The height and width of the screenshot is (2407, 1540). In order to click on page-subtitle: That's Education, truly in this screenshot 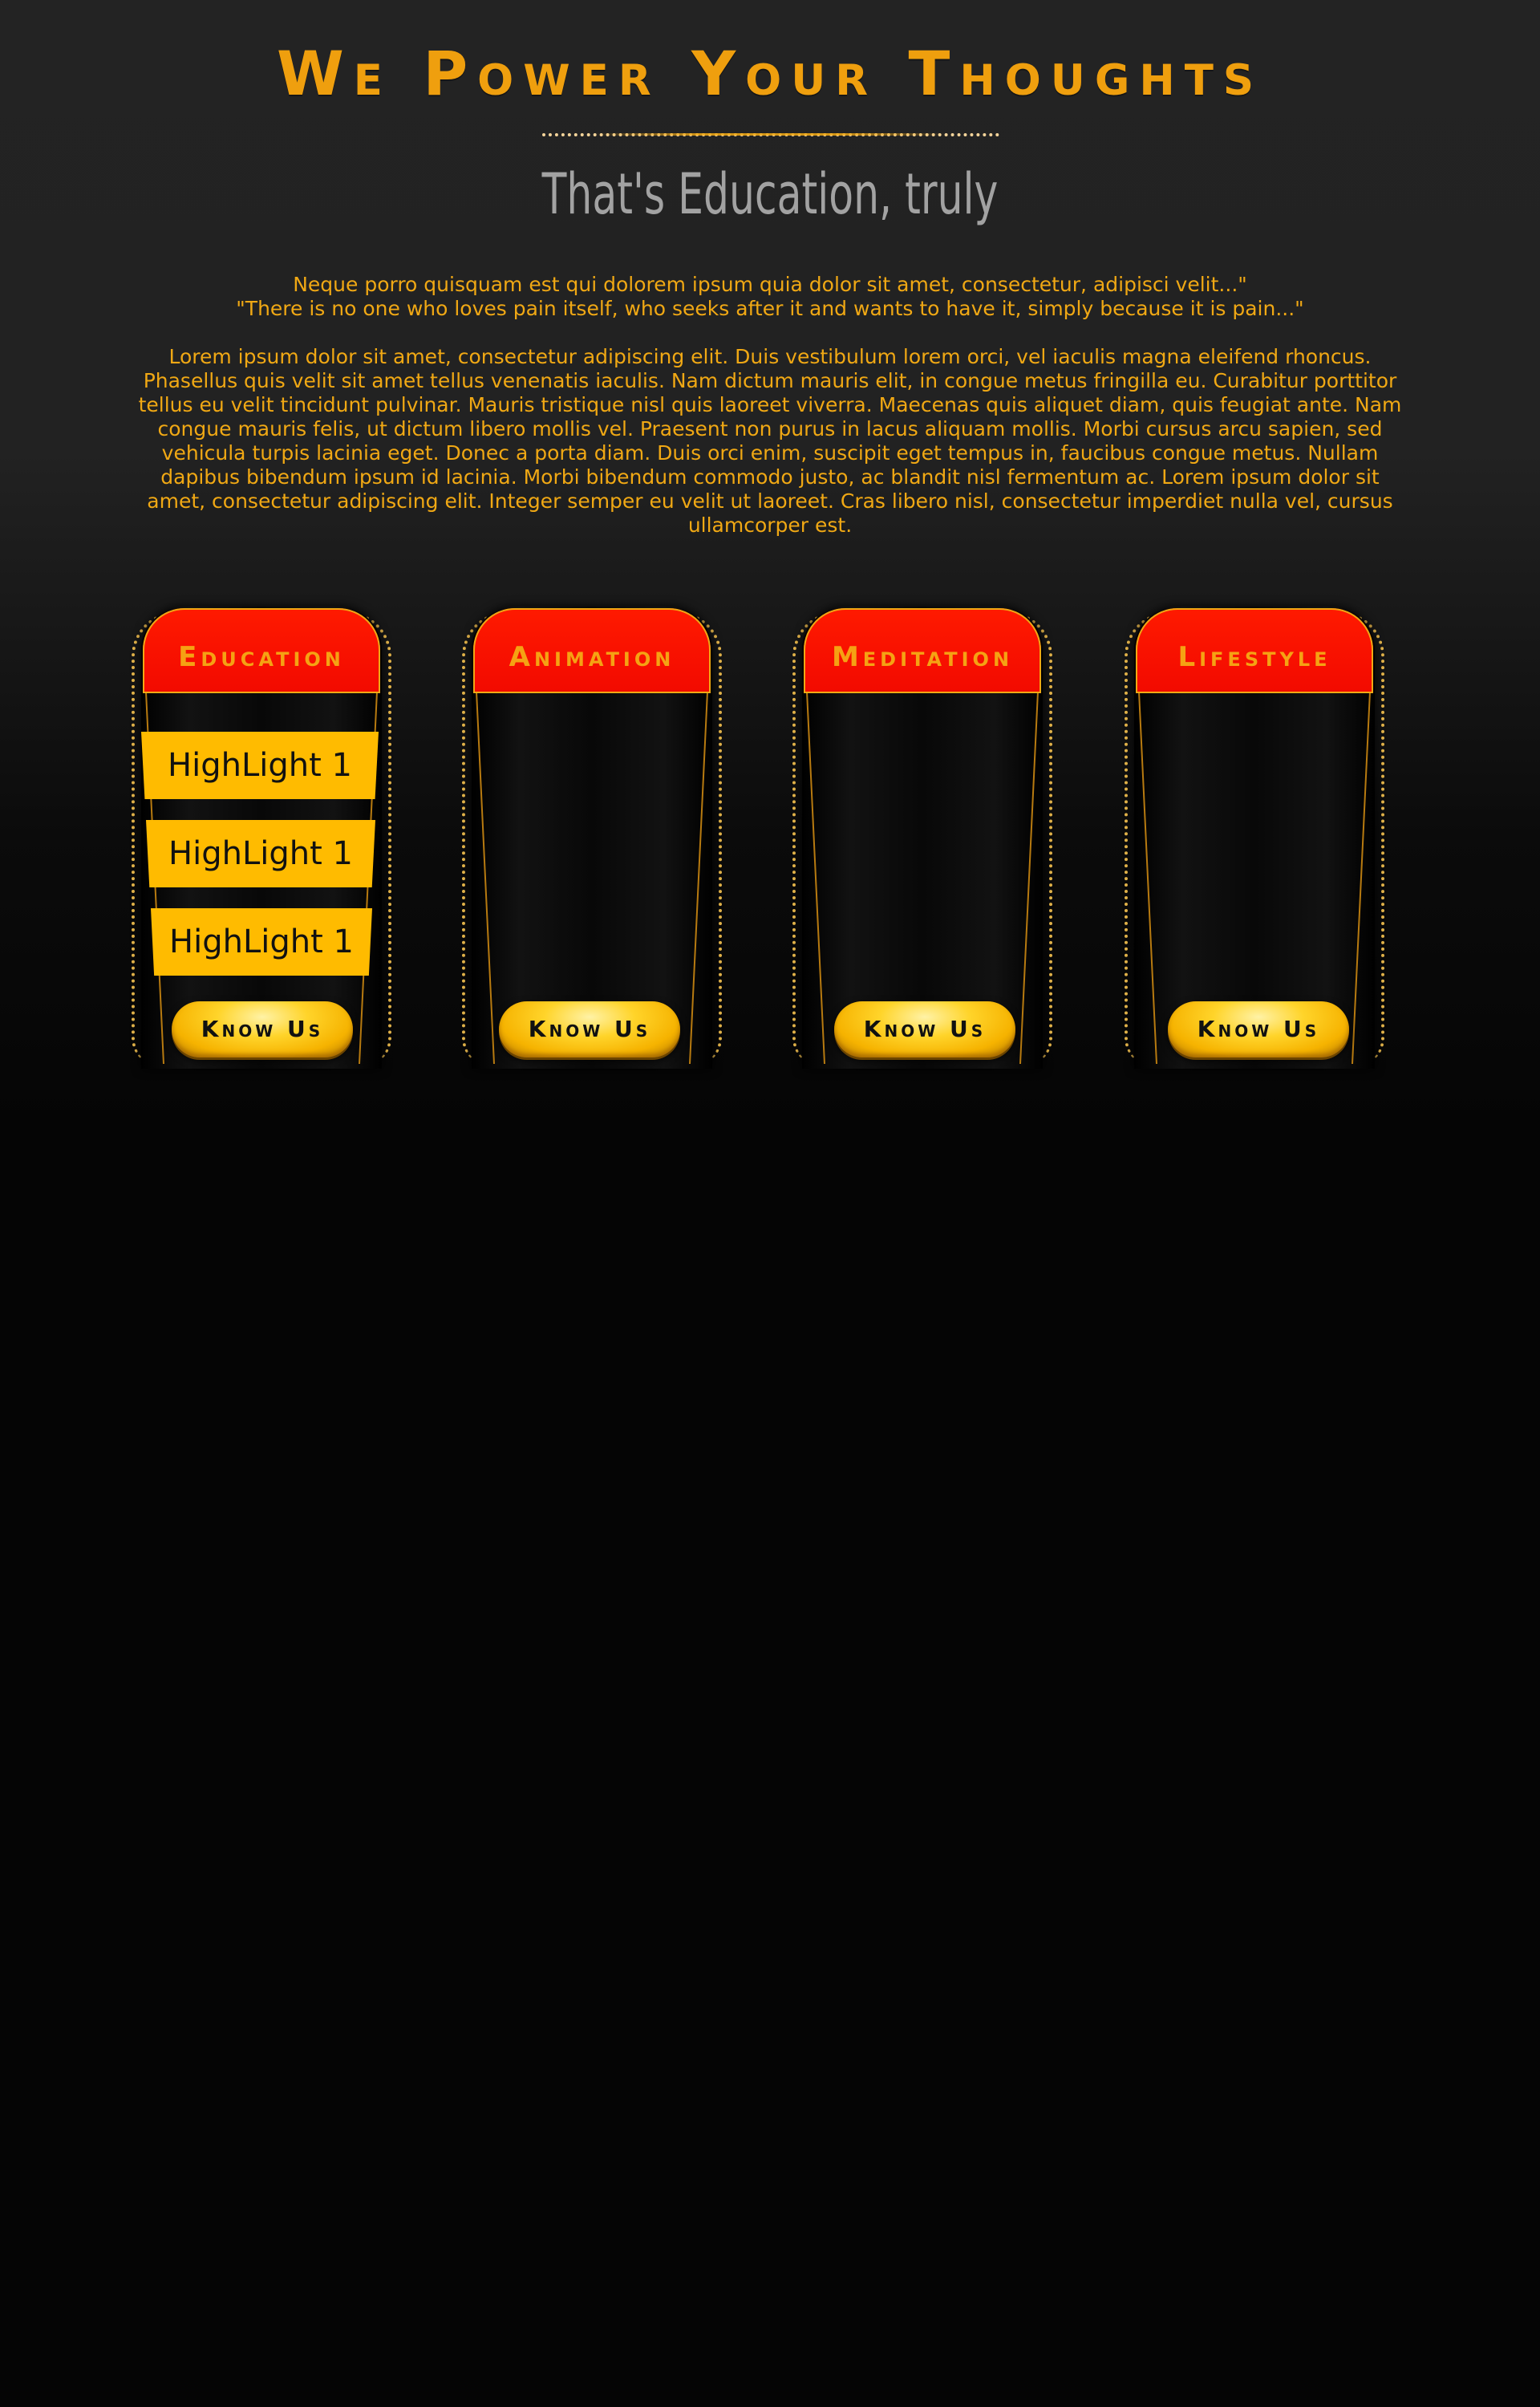, I will do `click(770, 194)`.